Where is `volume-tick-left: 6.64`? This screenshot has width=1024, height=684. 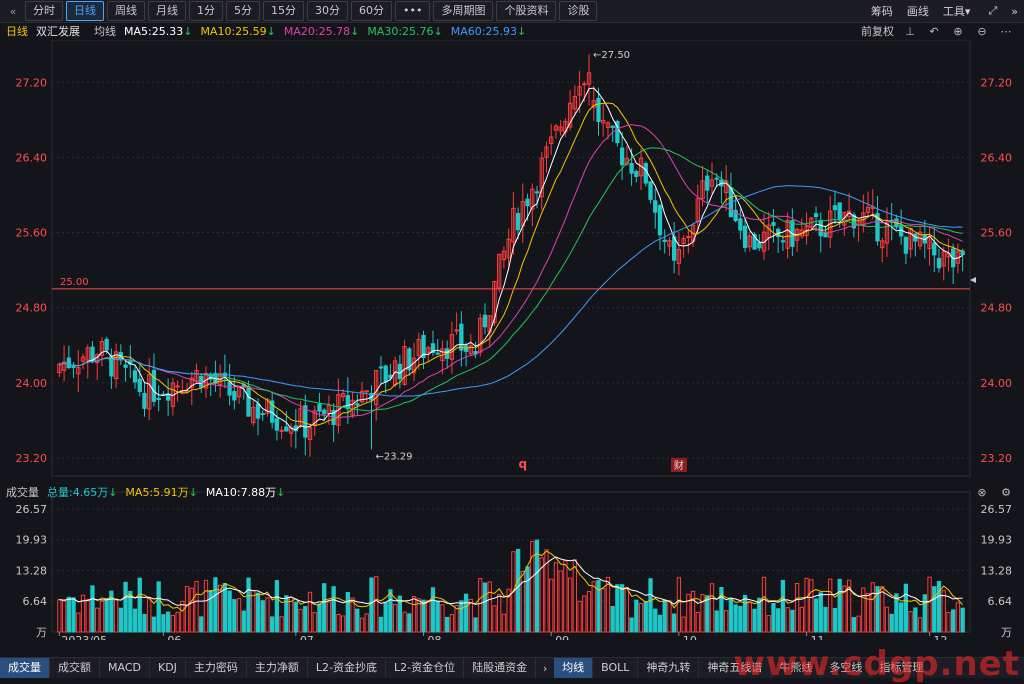
volume-tick-left: 6.64 is located at coordinates (35, 601).